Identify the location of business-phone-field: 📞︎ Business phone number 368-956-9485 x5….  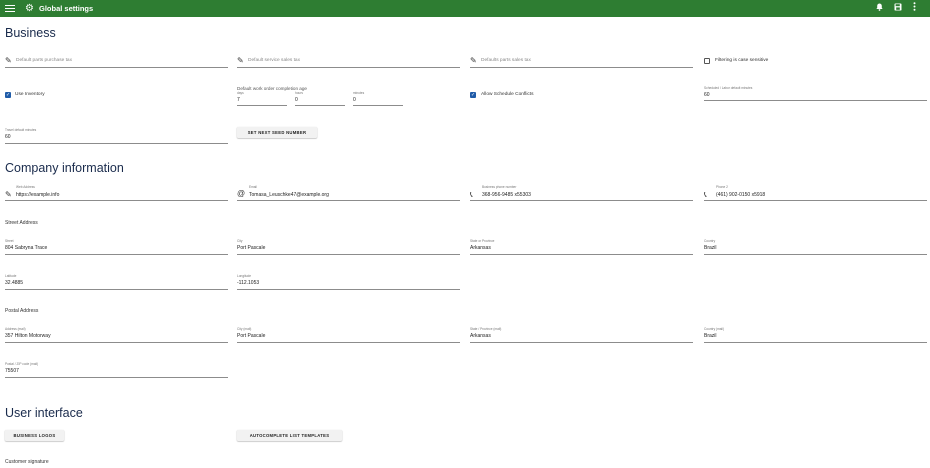
(581, 192).